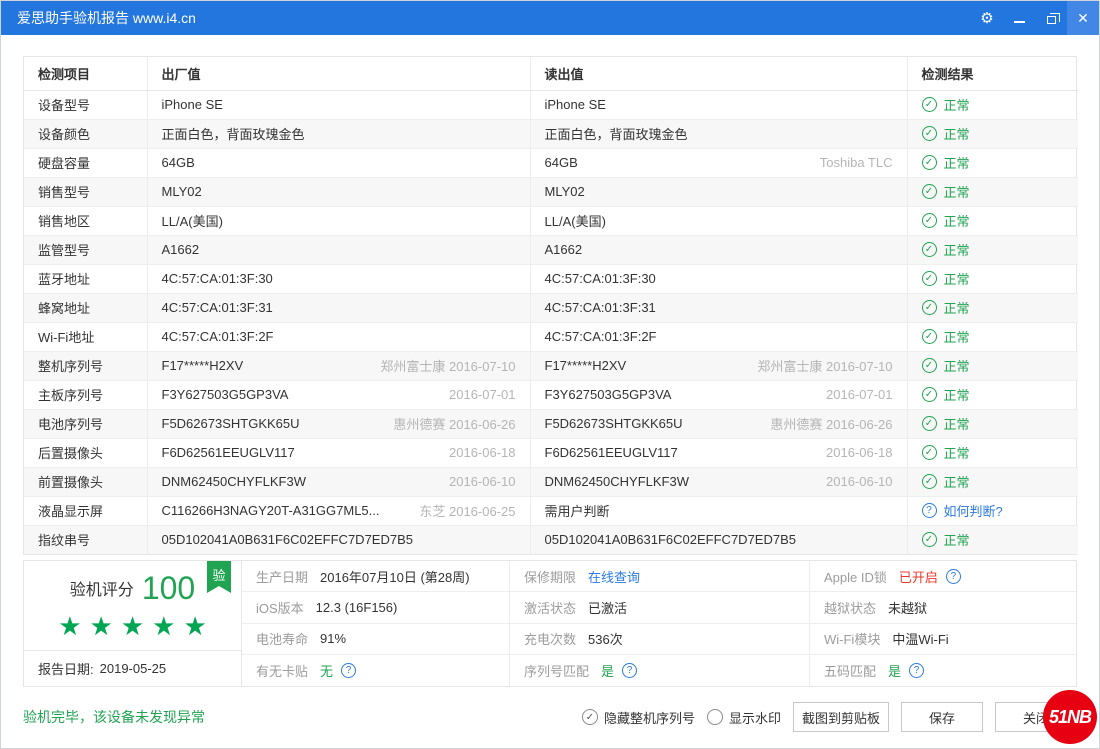 This screenshot has width=1100, height=749. What do you see at coordinates (114, 717) in the screenshot?
I see `status-text: 验机完毕，该设备未发现异常` at bounding box center [114, 717].